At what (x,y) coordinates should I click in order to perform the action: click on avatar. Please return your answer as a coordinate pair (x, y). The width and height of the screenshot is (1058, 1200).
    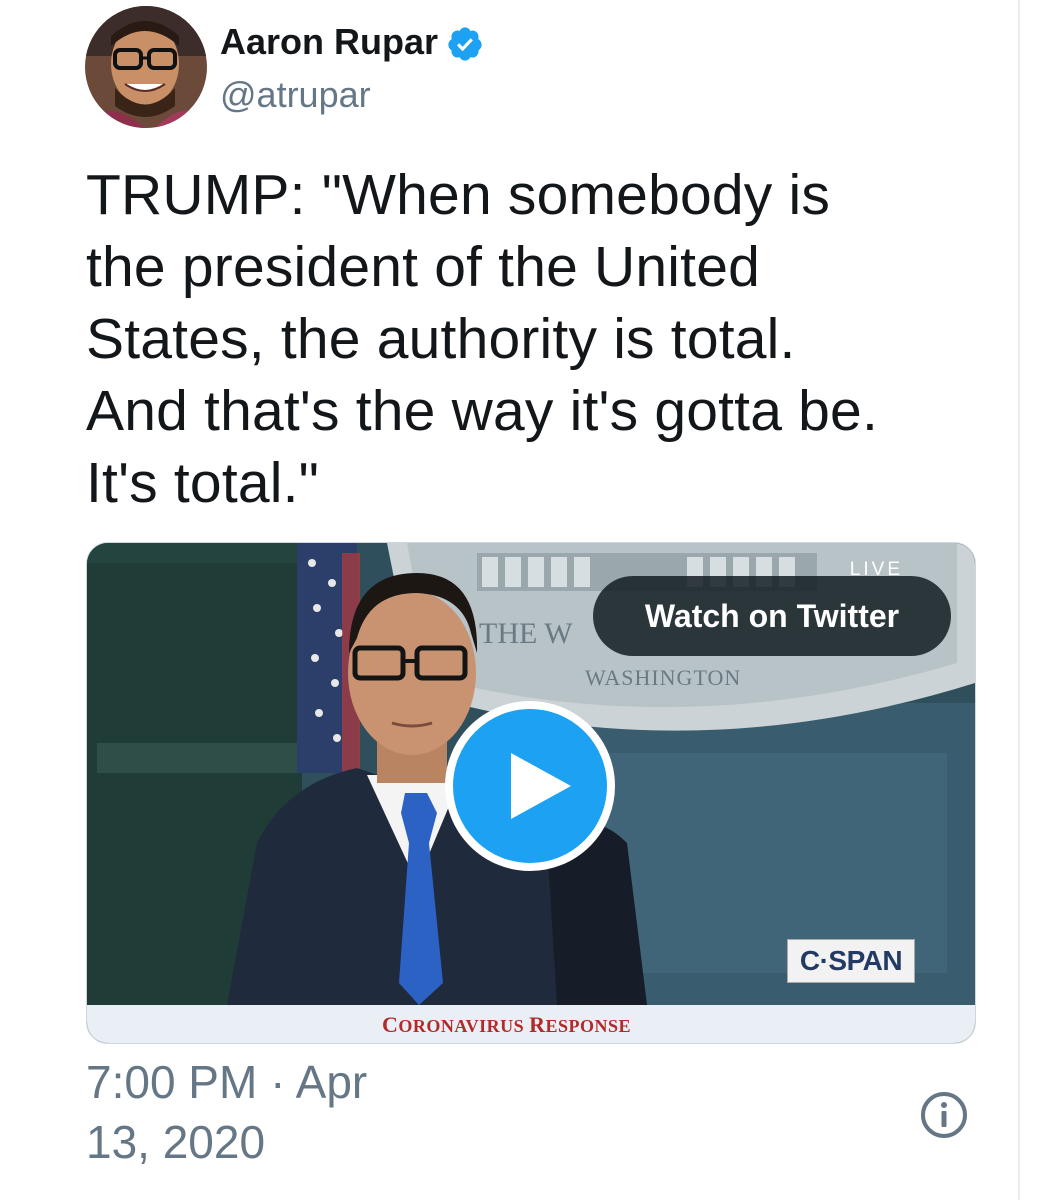
    Looking at the image, I should click on (146, 67).